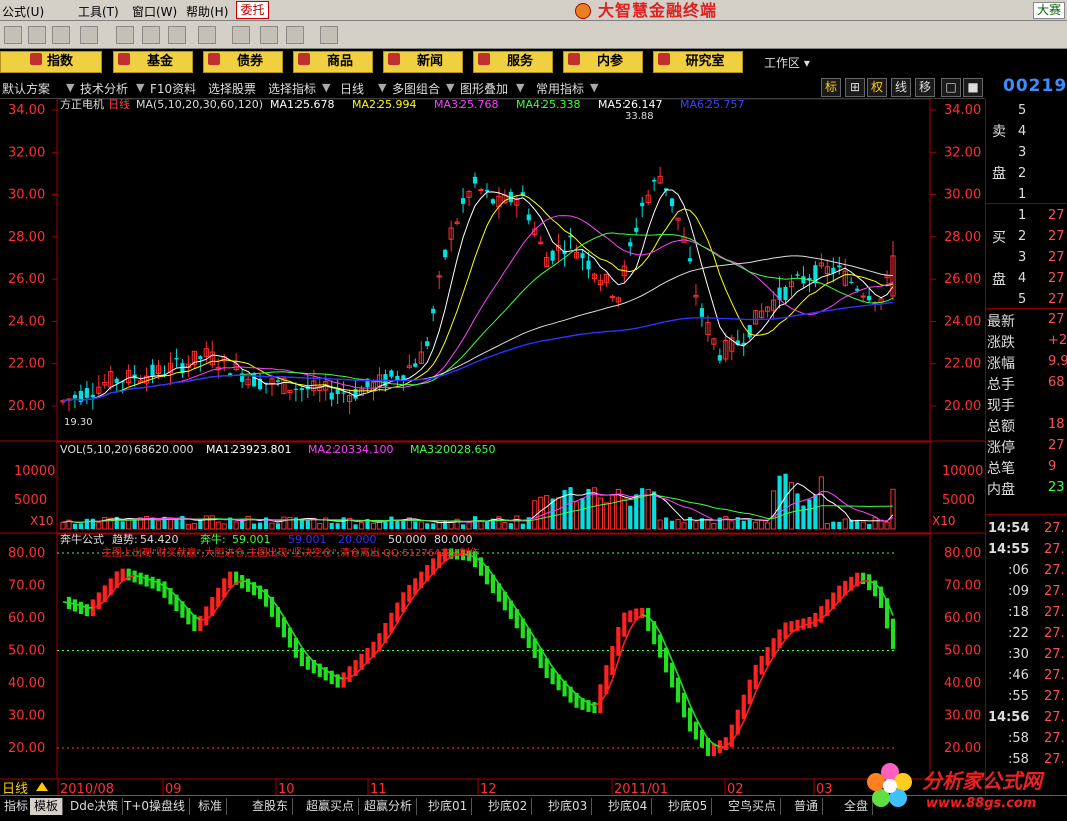  What do you see at coordinates (753, 806) in the screenshot?
I see `bottom-tab: 空鸟买点` at bounding box center [753, 806].